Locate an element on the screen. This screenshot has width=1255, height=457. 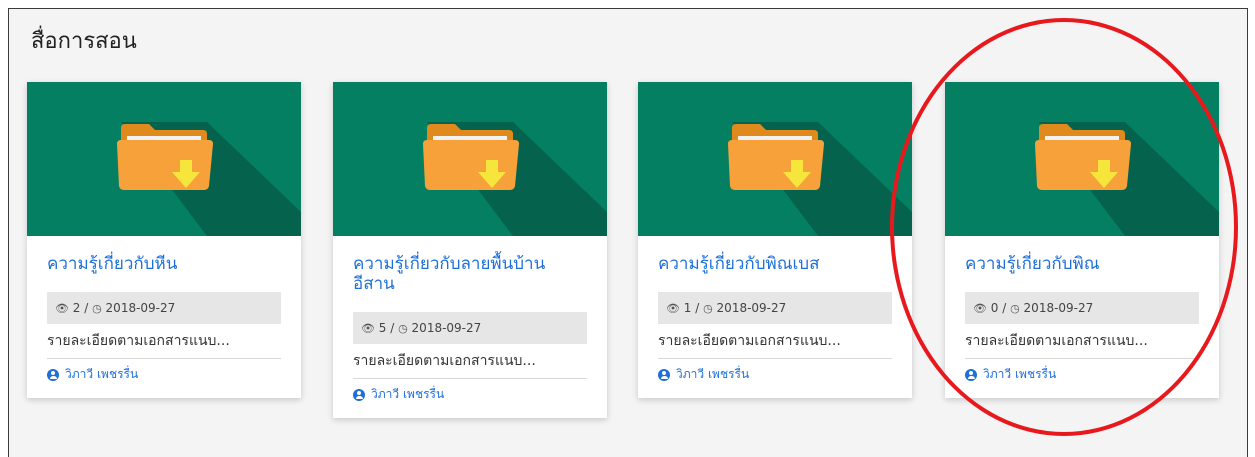
card-title: ความรู้เกี่ยวกับพิณเบส is located at coordinates (775, 264).